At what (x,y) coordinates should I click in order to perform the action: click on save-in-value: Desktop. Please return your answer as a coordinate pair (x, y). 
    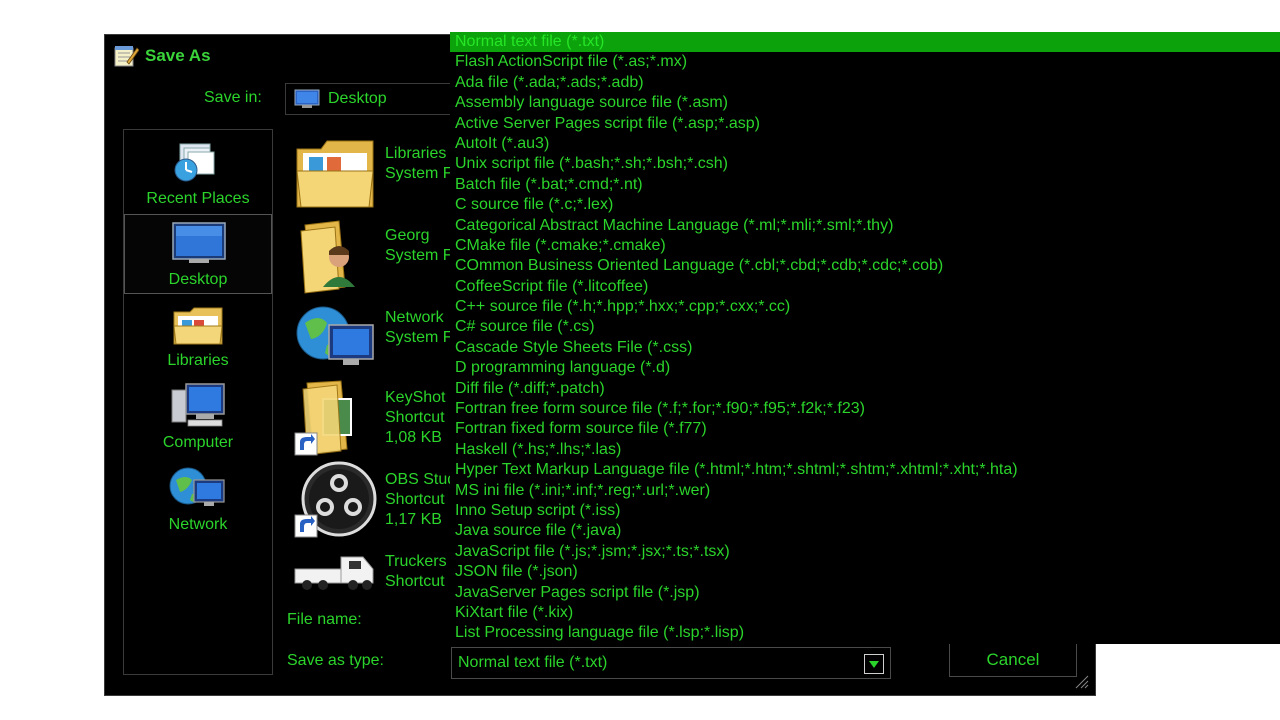
    Looking at the image, I should click on (357, 98).